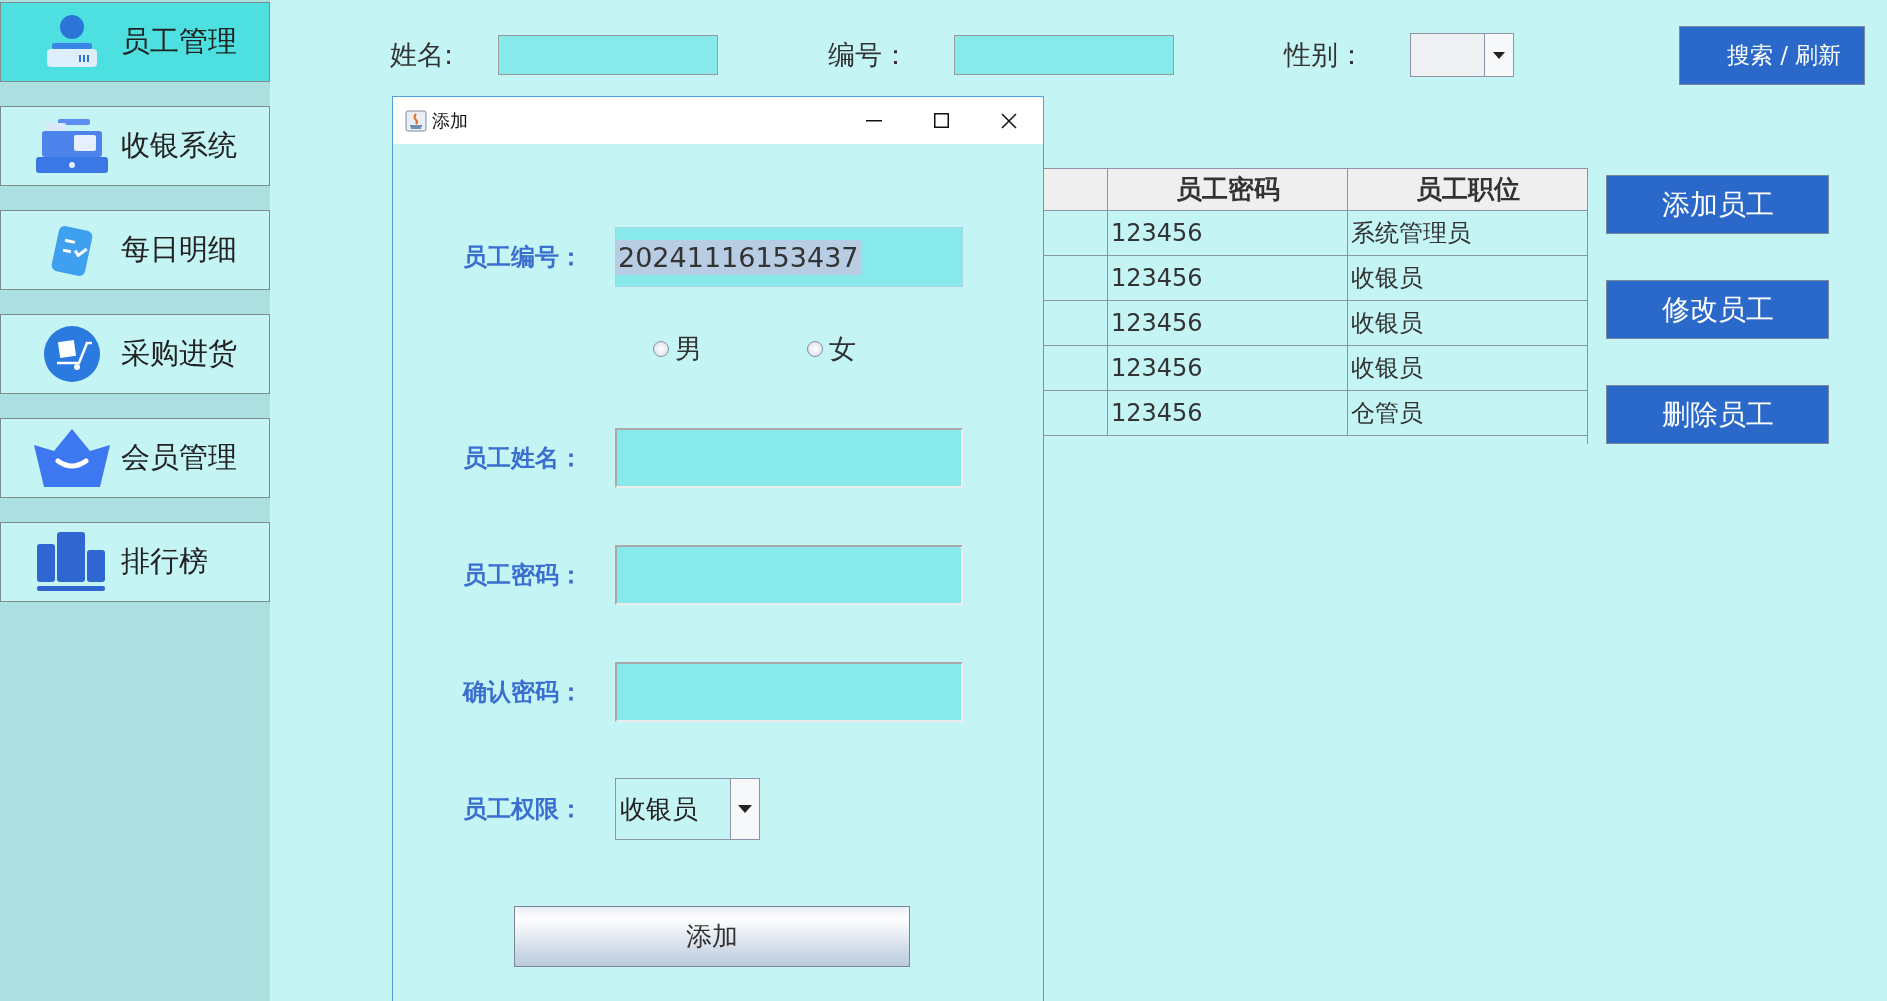 The height and width of the screenshot is (1001, 1887). I want to click on field-label: 确认密码：, so click(523, 692).